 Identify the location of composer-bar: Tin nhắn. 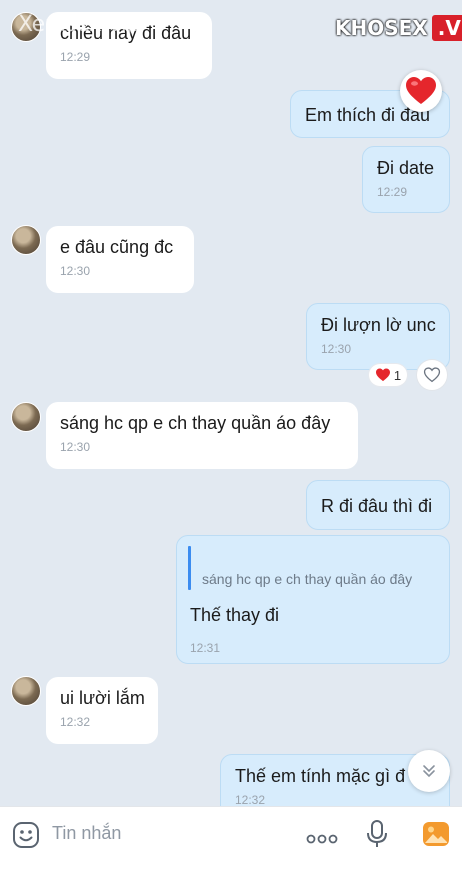
(231, 841).